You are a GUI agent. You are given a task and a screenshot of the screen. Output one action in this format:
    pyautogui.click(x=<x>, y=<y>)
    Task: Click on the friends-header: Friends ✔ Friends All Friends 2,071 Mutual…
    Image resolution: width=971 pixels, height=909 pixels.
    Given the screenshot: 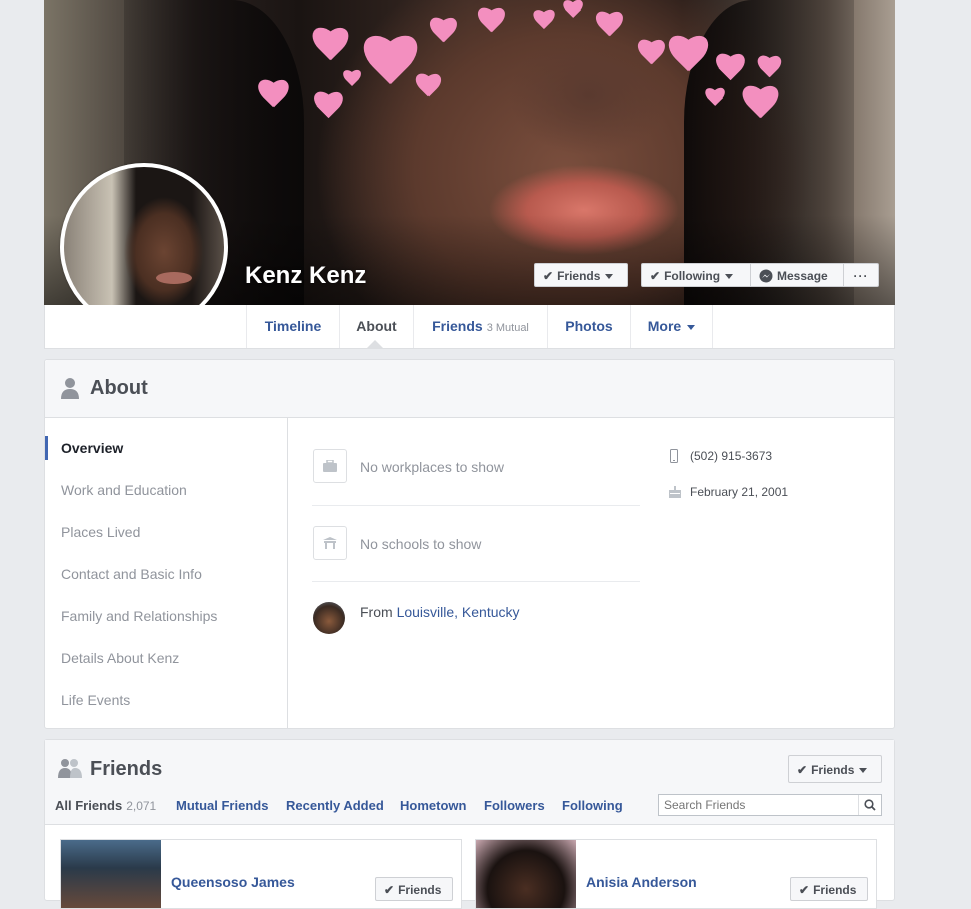 What is the action you would take?
    pyautogui.click(x=469, y=782)
    